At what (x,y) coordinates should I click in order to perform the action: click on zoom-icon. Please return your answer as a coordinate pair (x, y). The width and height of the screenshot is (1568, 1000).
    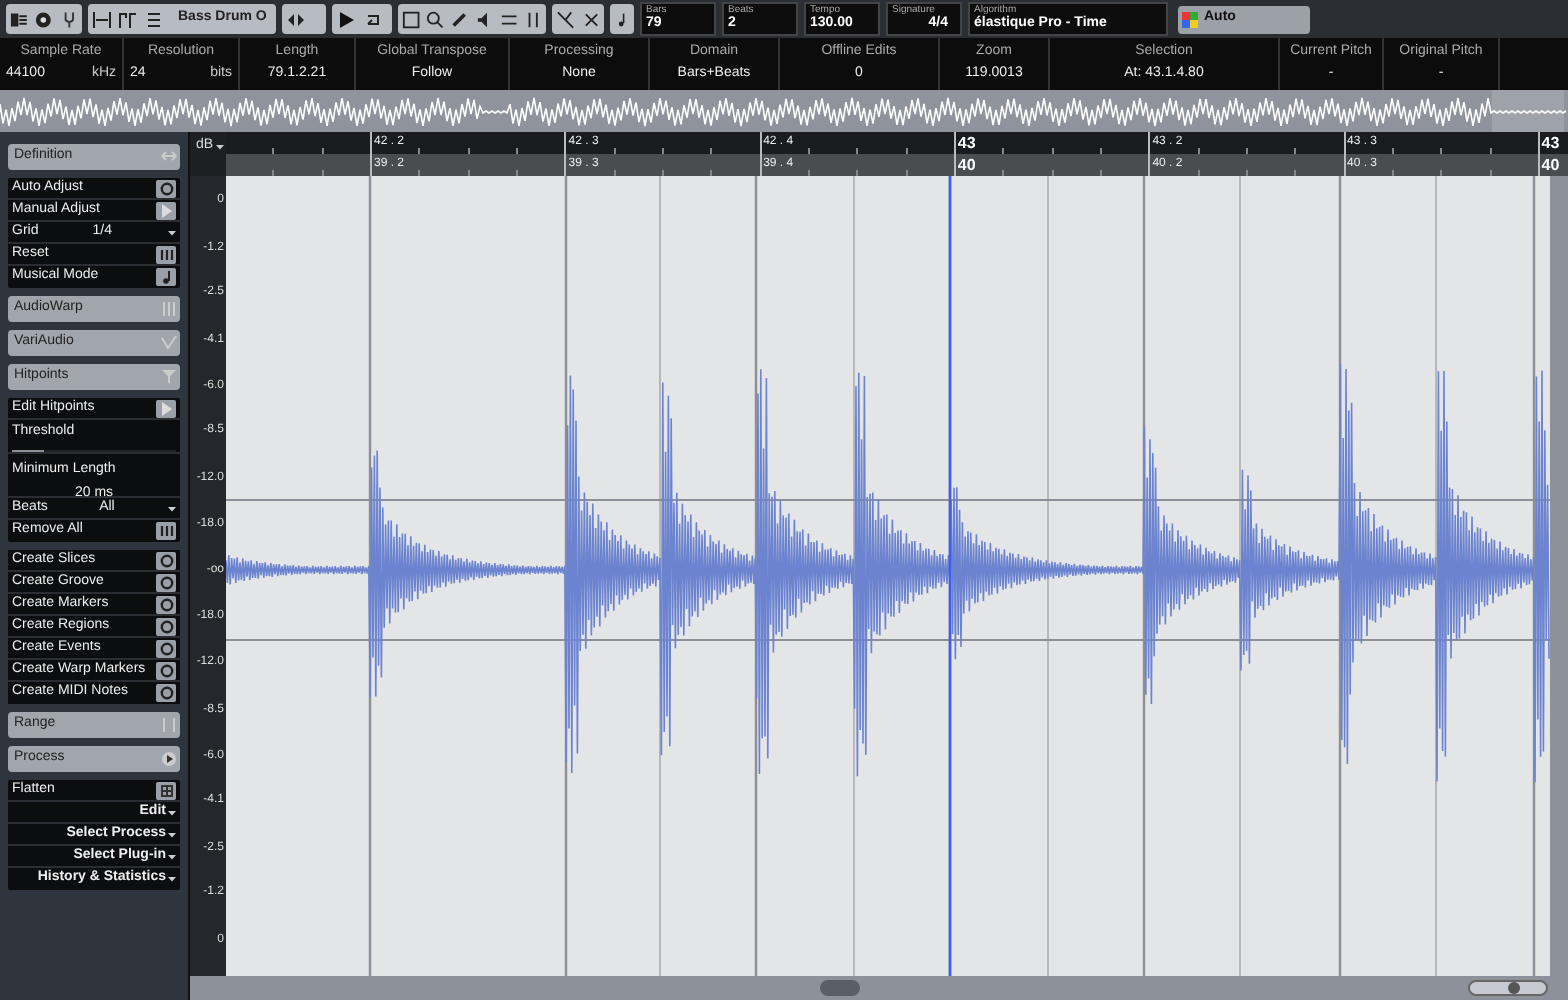
    Looking at the image, I should click on (435, 19).